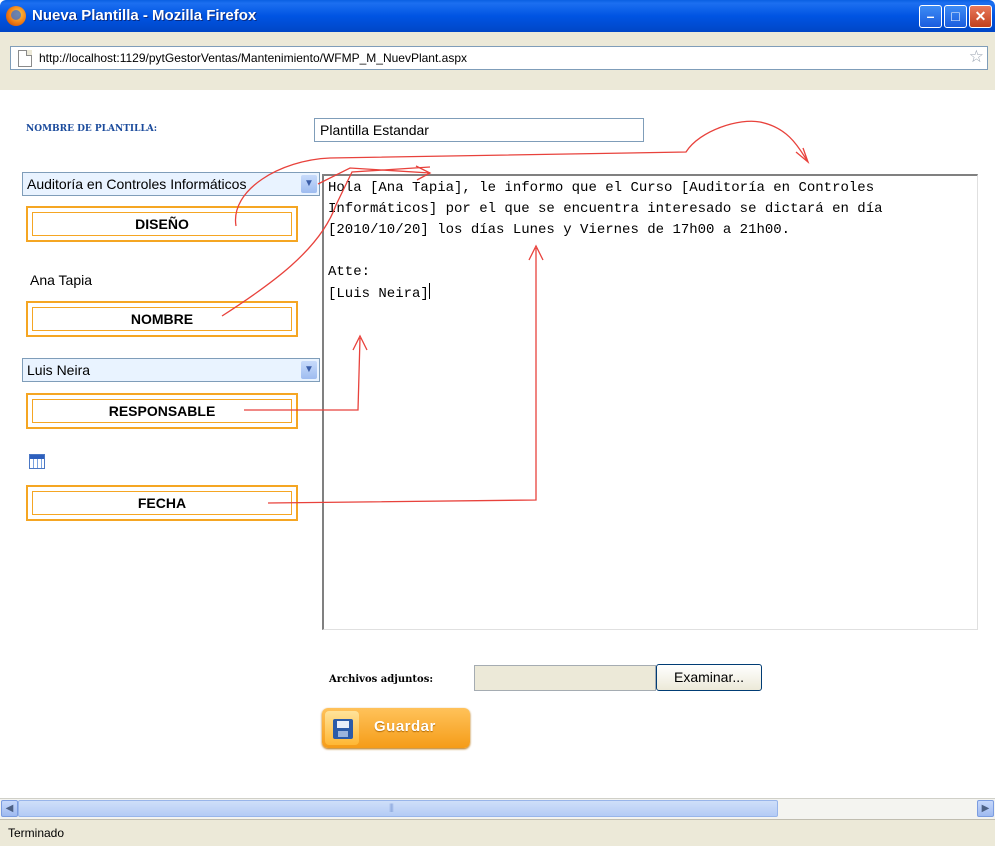 This screenshot has width=995, height=846. I want to click on nombre-button: NOMBRE, so click(162, 319).